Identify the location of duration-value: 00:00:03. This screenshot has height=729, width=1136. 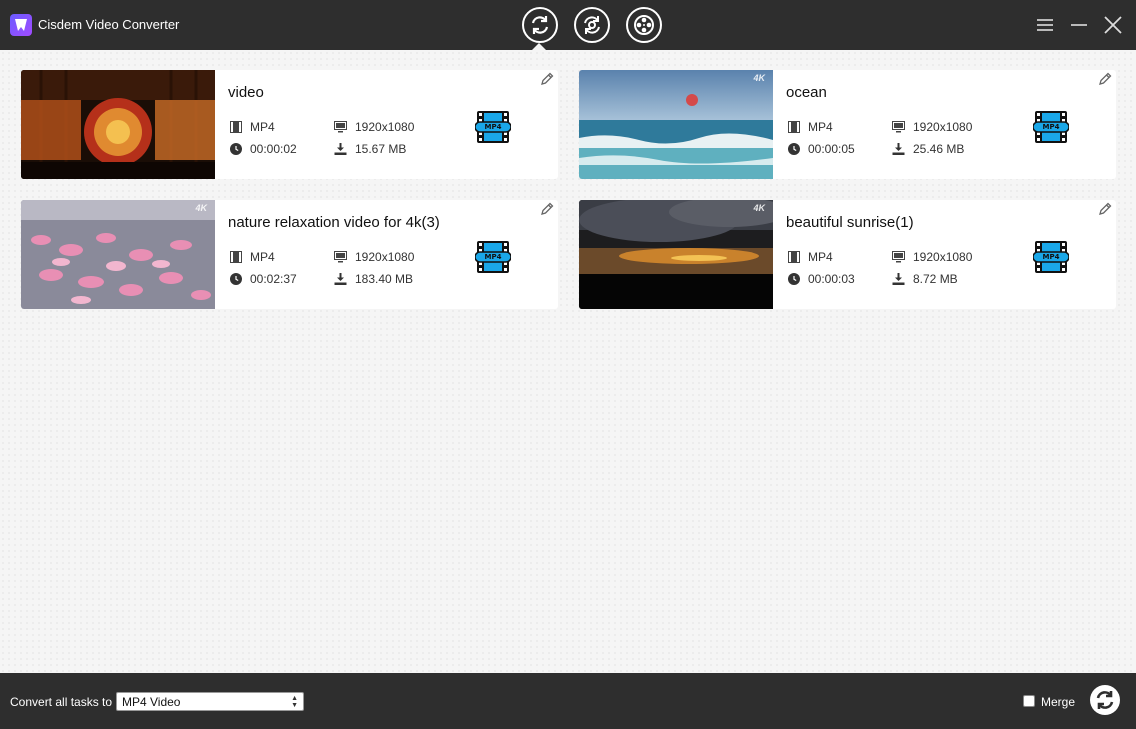
(831, 279).